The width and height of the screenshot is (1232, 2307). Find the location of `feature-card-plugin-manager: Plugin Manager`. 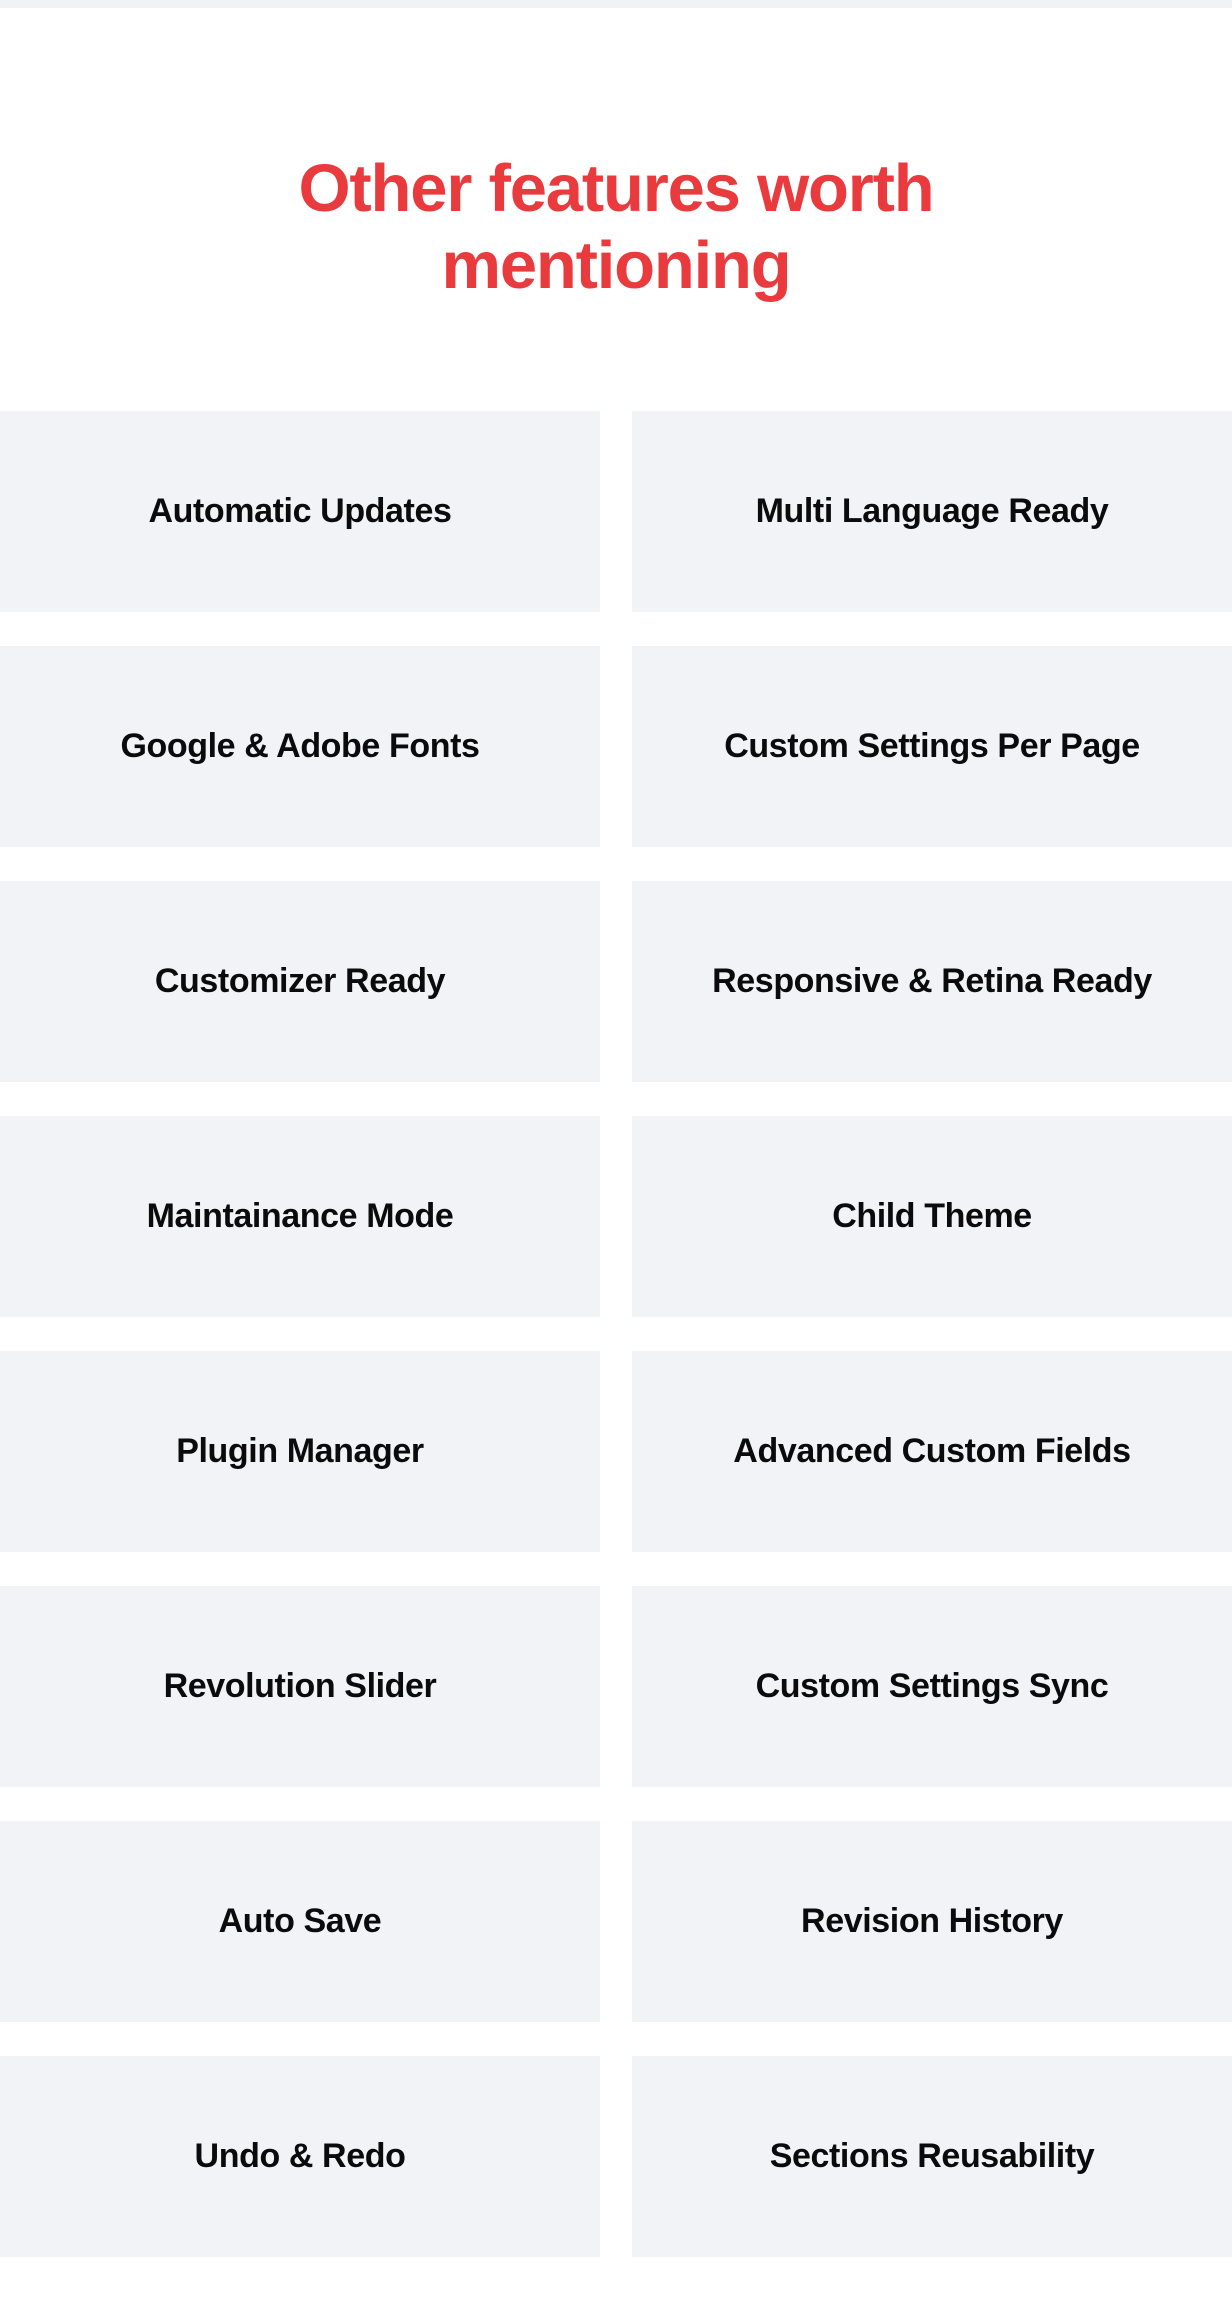

feature-card-plugin-manager: Plugin Manager is located at coordinates (300, 1451).